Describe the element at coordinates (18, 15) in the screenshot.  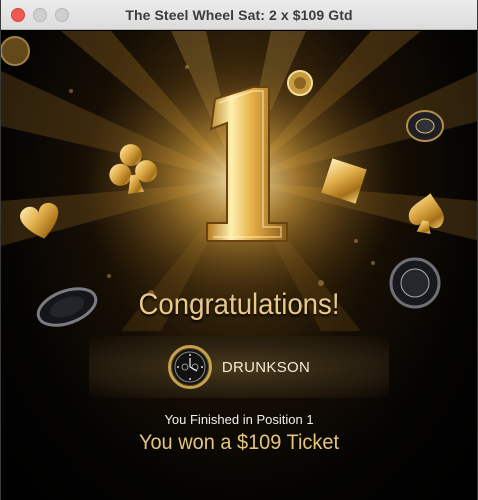
I see `close-window-button` at that location.